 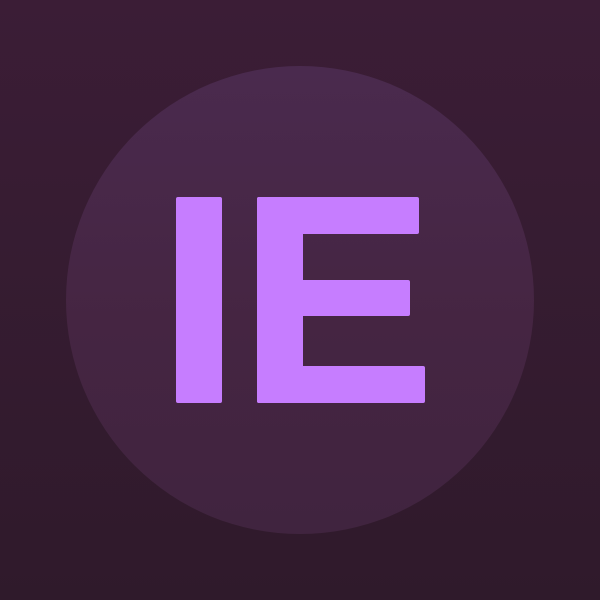 What do you see at coordinates (341, 300) in the screenshot?
I see `initial-letter-e` at bounding box center [341, 300].